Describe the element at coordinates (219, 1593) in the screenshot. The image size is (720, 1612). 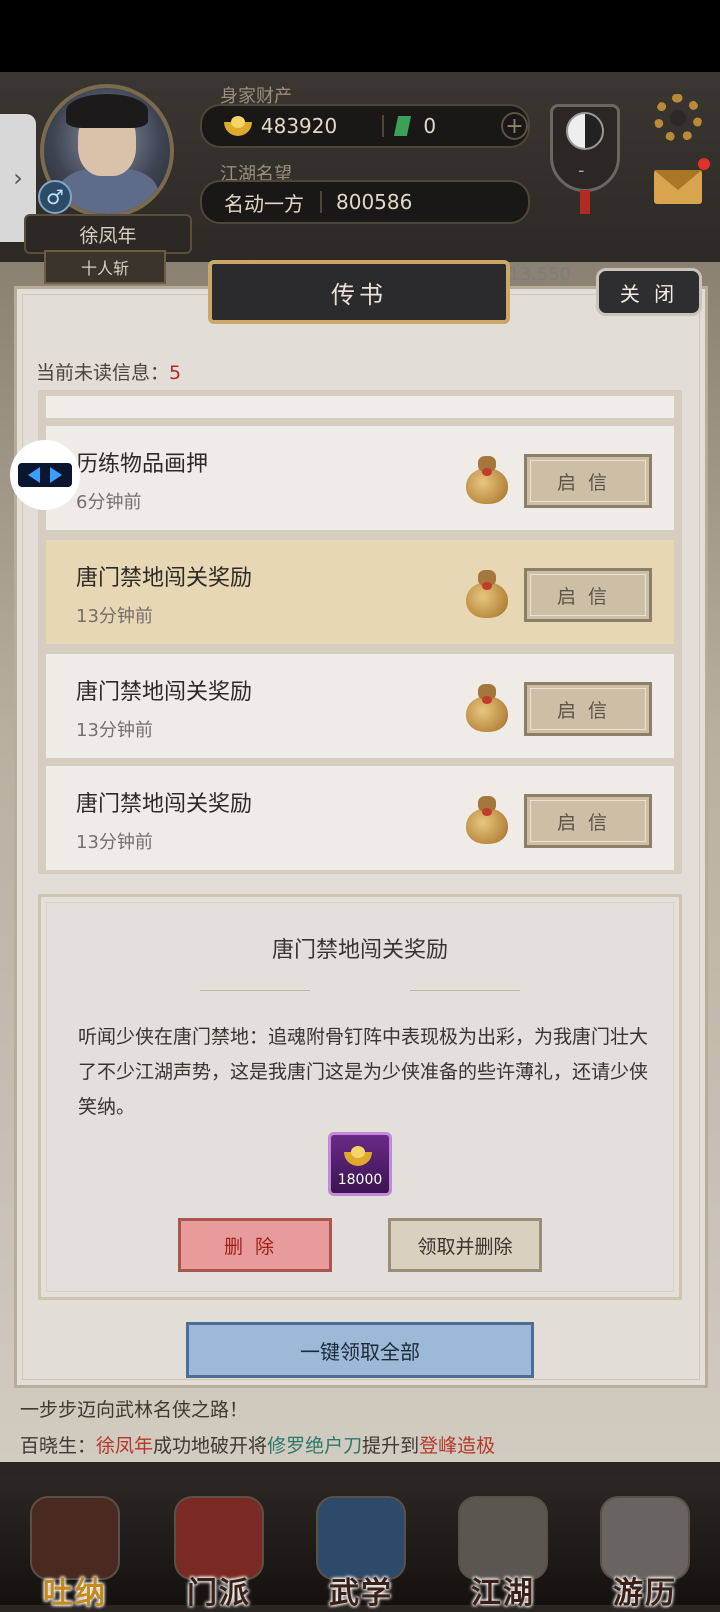
I see `nav-label: 门派` at that location.